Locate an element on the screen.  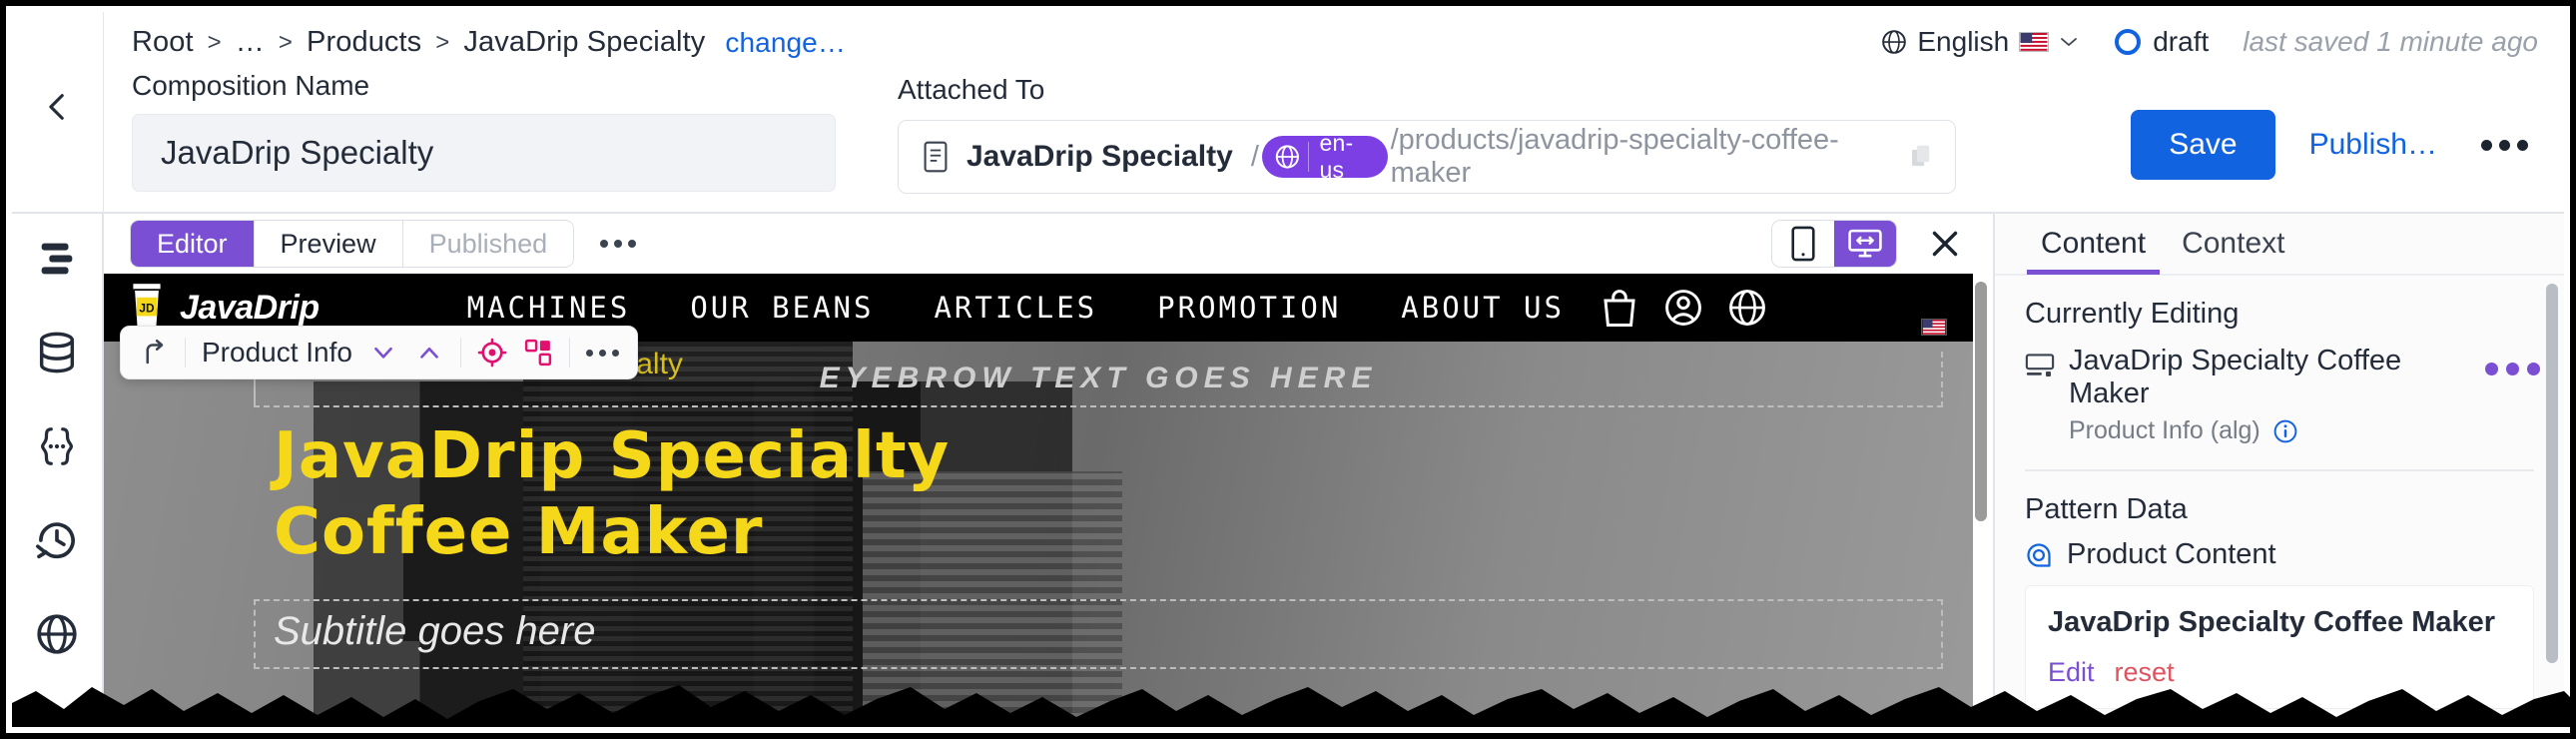
pattern-reset-link: reset is located at coordinates (2145, 673).